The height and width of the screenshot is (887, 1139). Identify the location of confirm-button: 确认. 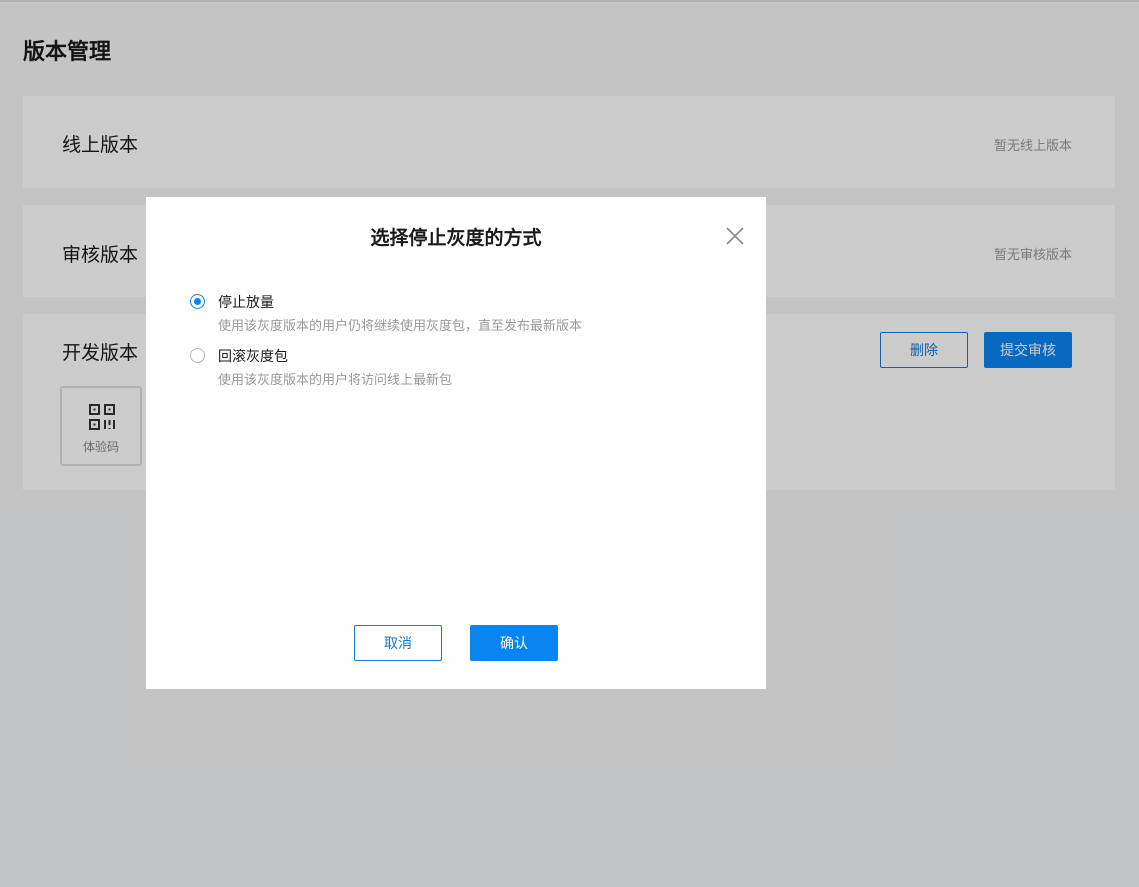
(514, 643).